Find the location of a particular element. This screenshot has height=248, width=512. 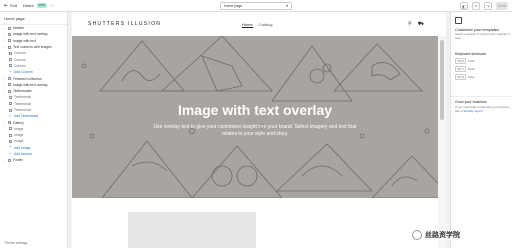

more-options-icon: ··· is located at coordinates (52, 6).